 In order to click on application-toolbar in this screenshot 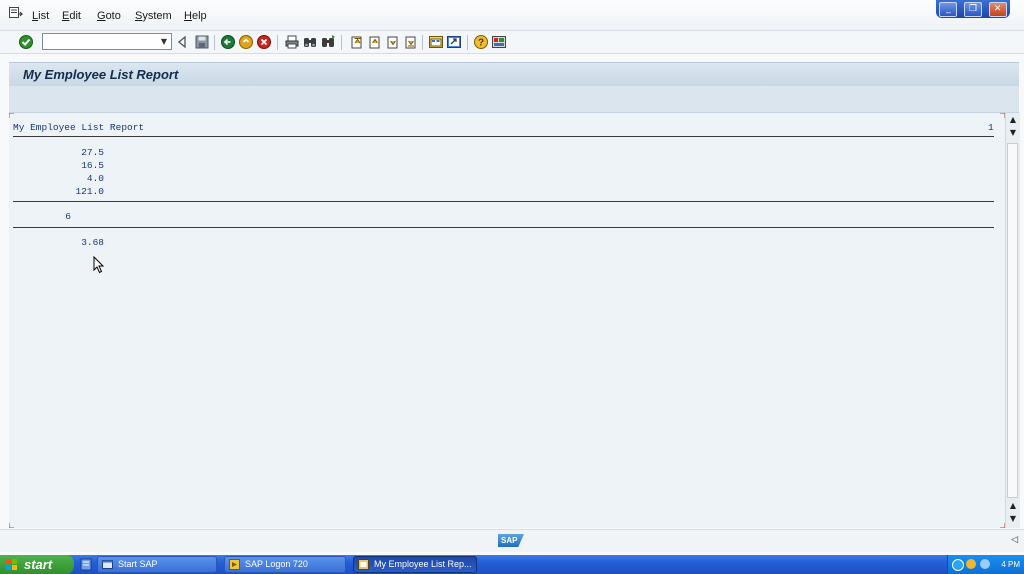, I will do `click(514, 99)`.